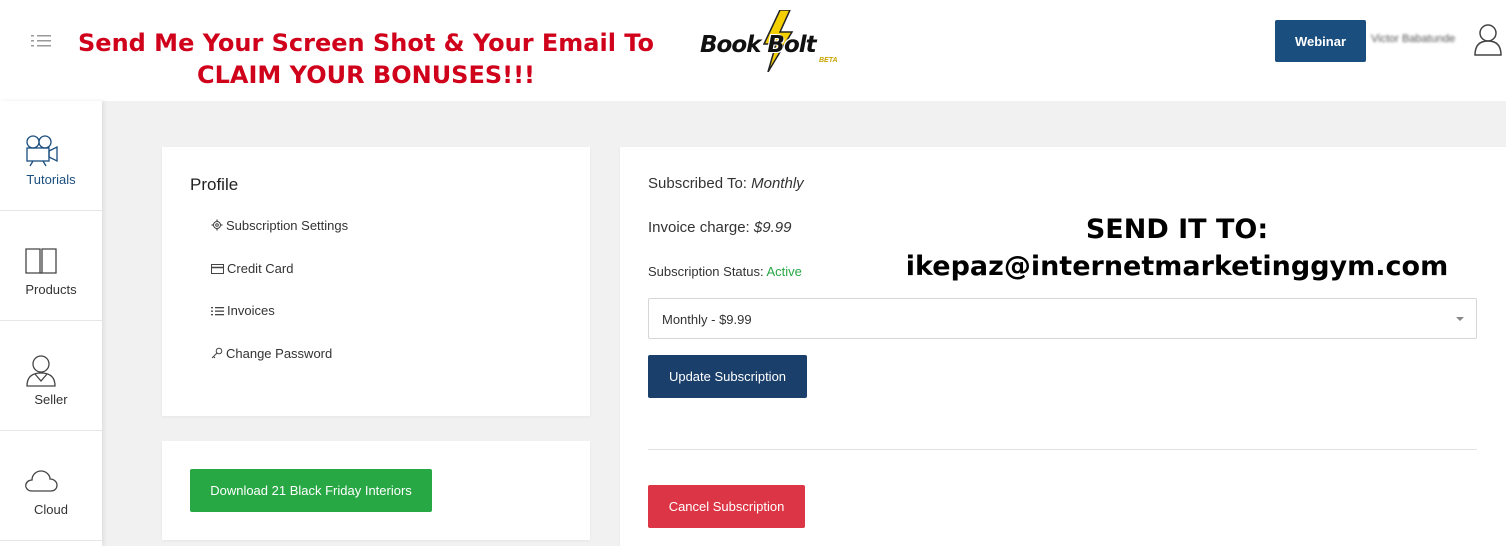 This screenshot has height=546, width=1506. What do you see at coordinates (42, 151) in the screenshot?
I see `video-camera-icon` at bounding box center [42, 151].